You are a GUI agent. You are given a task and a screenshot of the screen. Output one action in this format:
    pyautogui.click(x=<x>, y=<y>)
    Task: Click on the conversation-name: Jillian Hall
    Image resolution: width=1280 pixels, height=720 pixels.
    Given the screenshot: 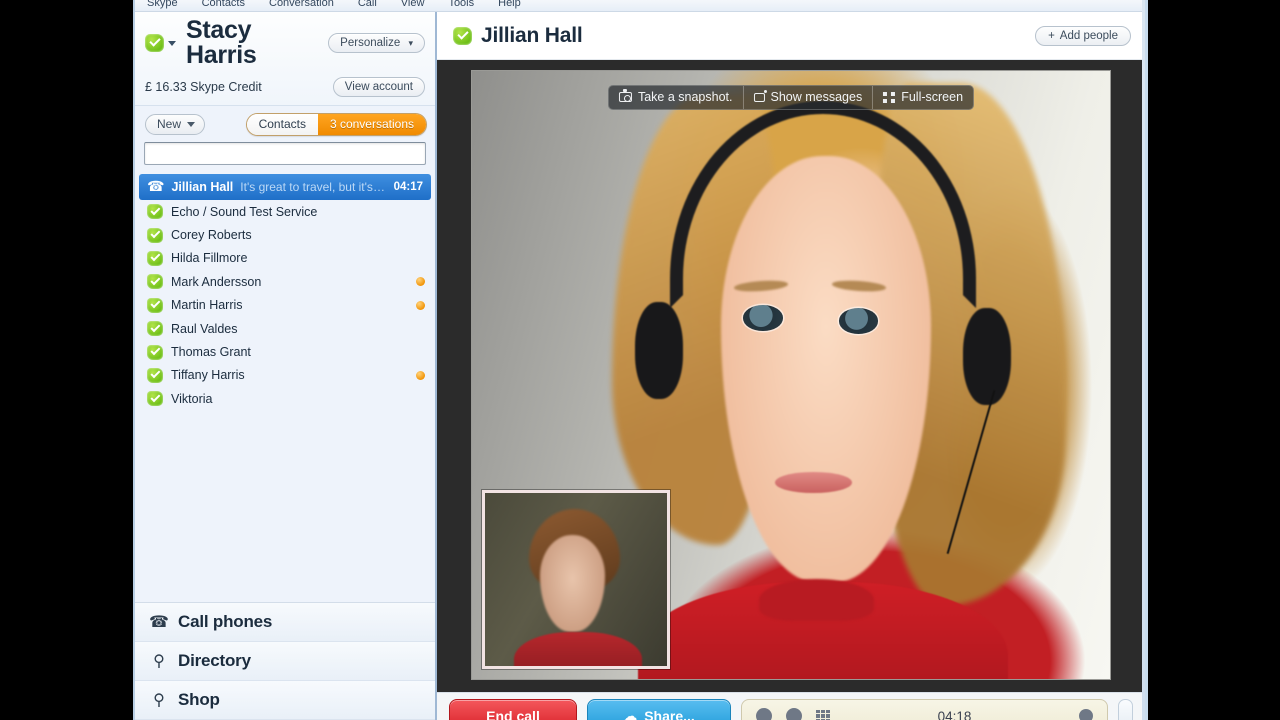 What is the action you would take?
    pyautogui.click(x=202, y=186)
    